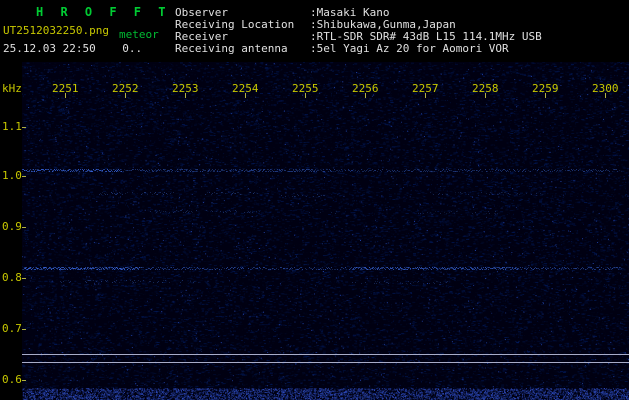  I want to click on mode-label: meteor, so click(139, 34).